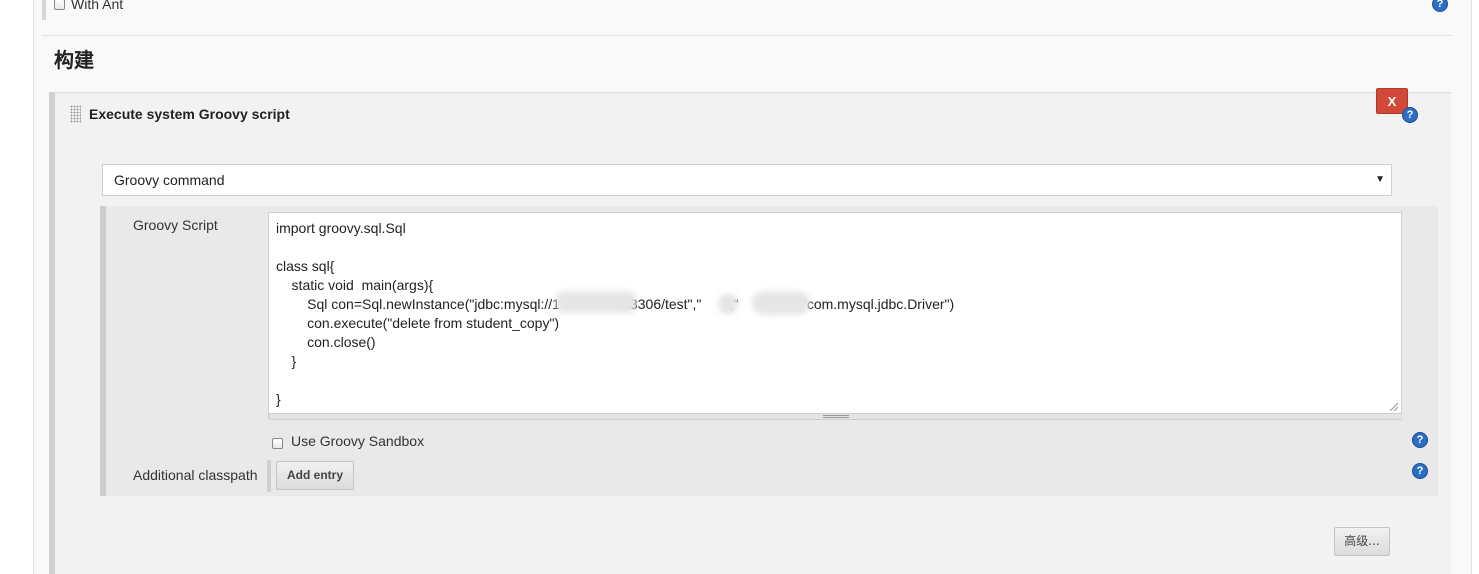 The height and width of the screenshot is (574, 1479). I want to click on groovy-mode-selected-value: Groovy command, so click(169, 180).